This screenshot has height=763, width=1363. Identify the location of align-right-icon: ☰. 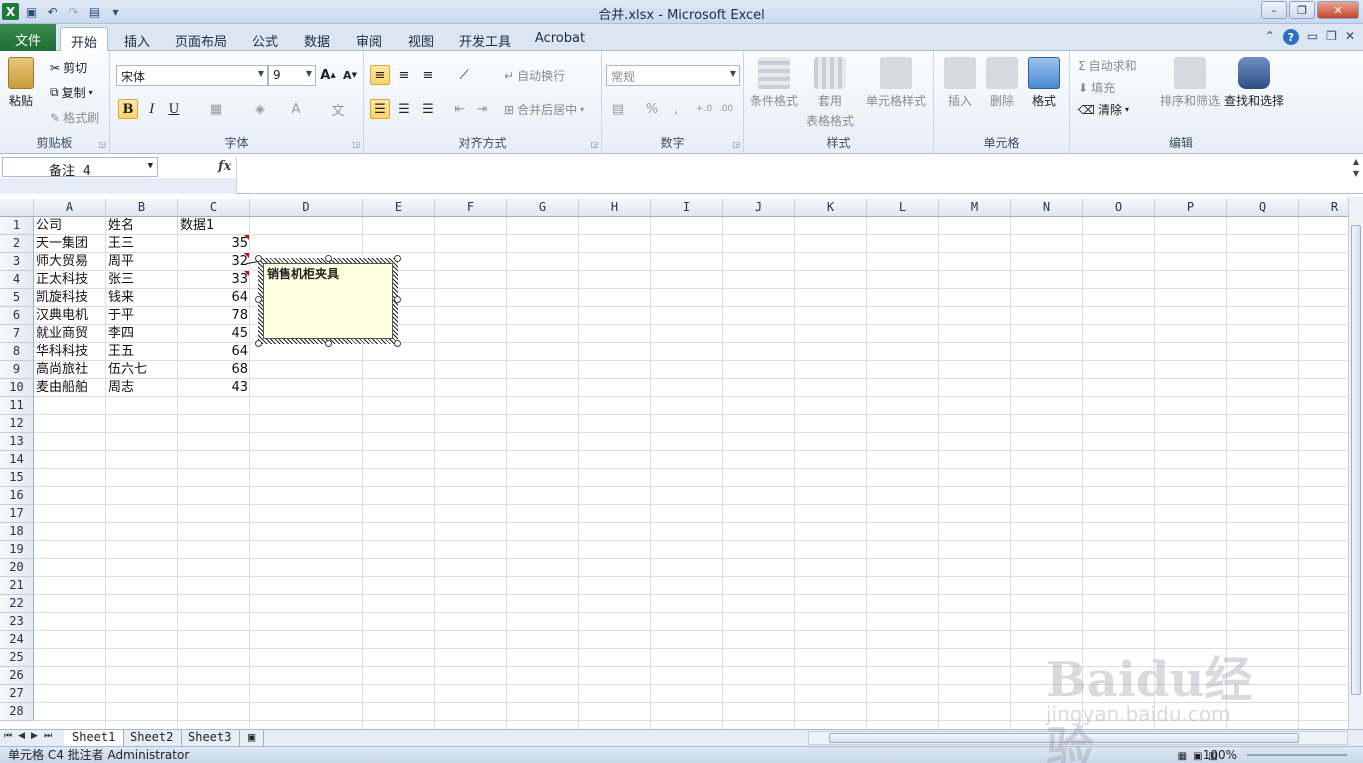
(428, 109).